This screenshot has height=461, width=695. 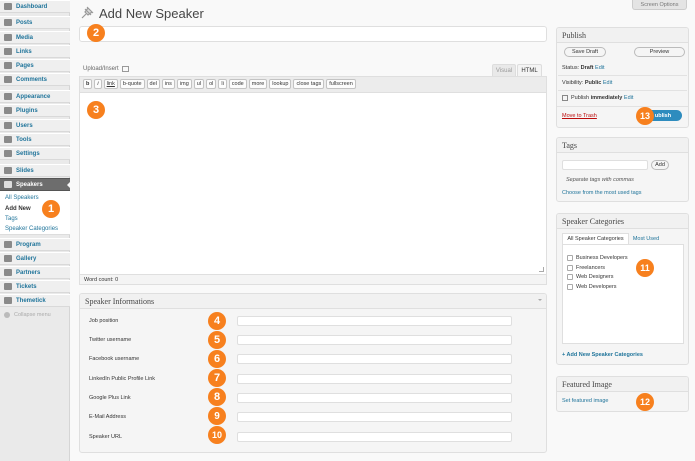 What do you see at coordinates (374, 321) in the screenshot?
I see `job-position-input` at bounding box center [374, 321].